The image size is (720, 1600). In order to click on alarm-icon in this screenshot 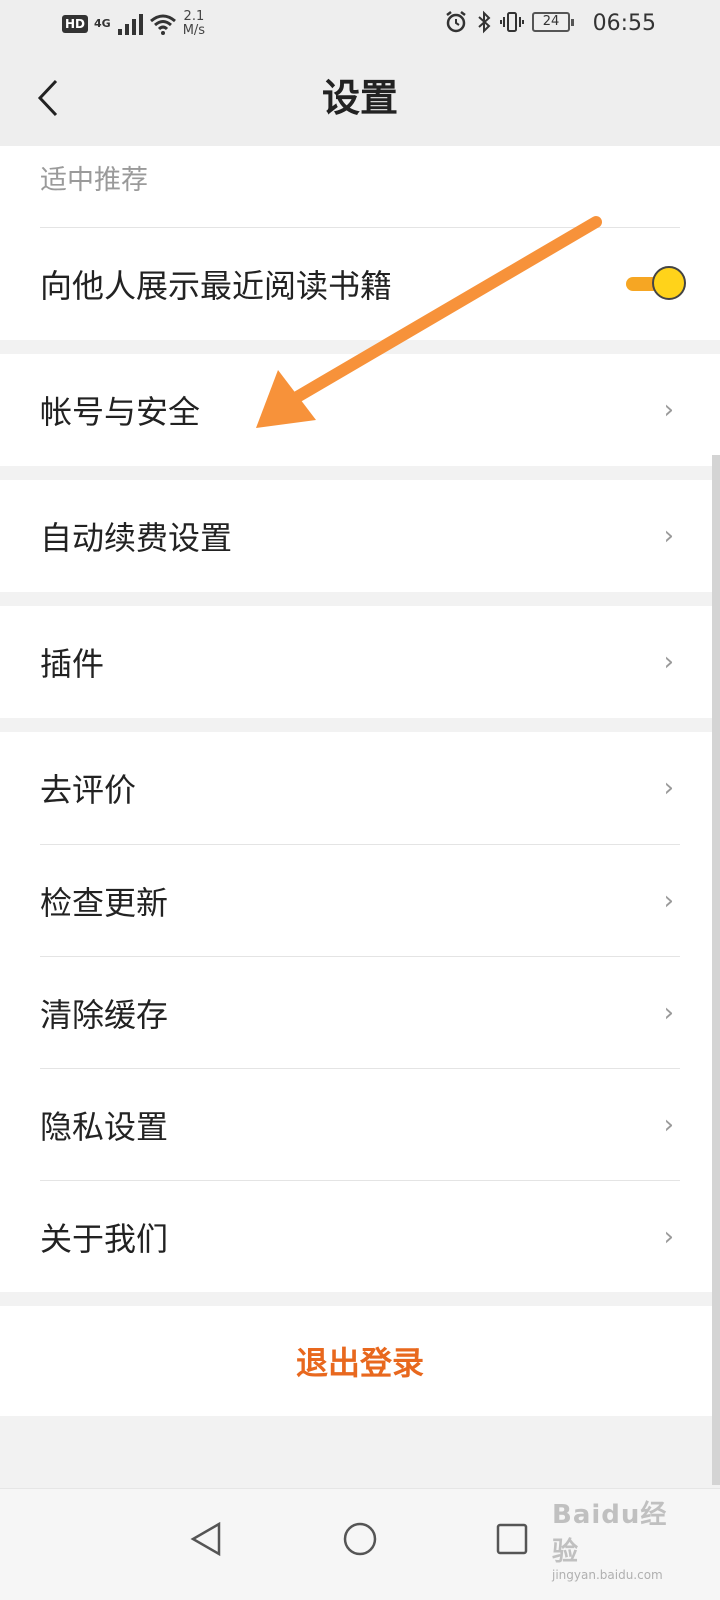, I will do `click(456, 22)`.